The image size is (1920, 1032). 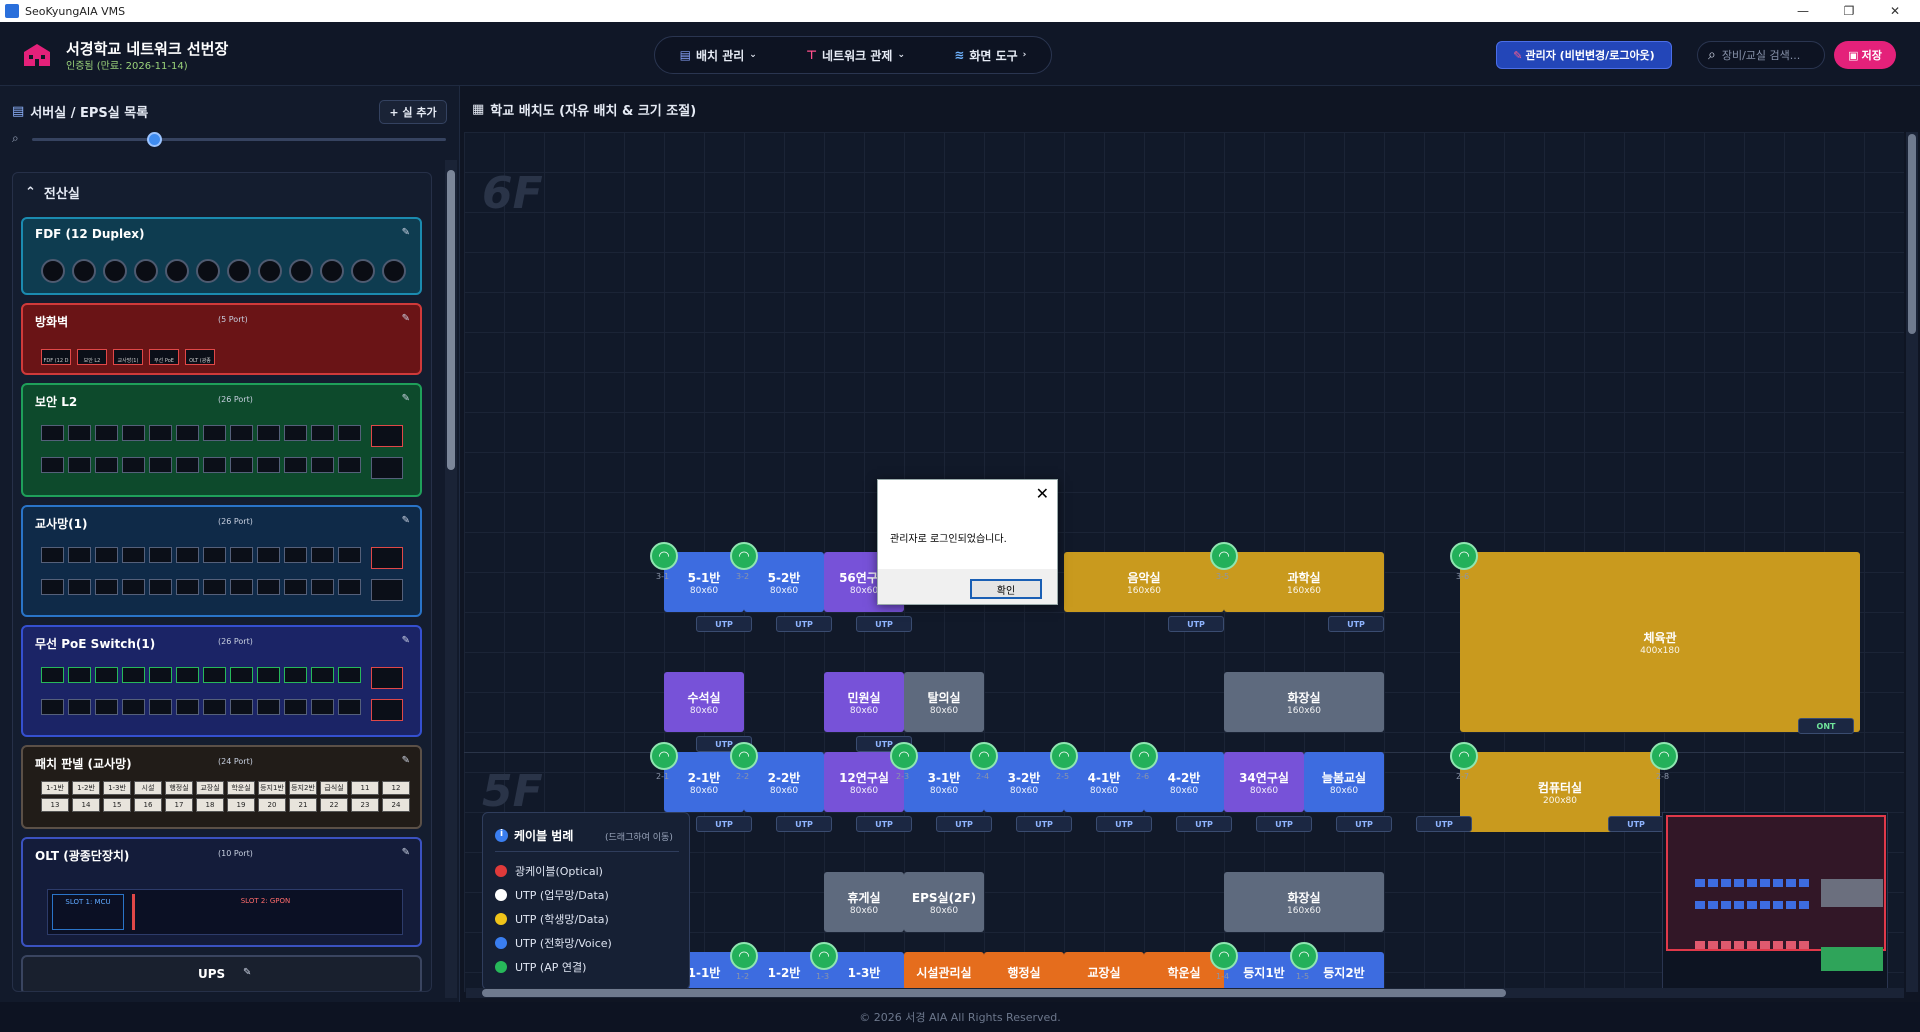 What do you see at coordinates (334, 805) in the screenshot?
I see `patch-port: 22` at bounding box center [334, 805].